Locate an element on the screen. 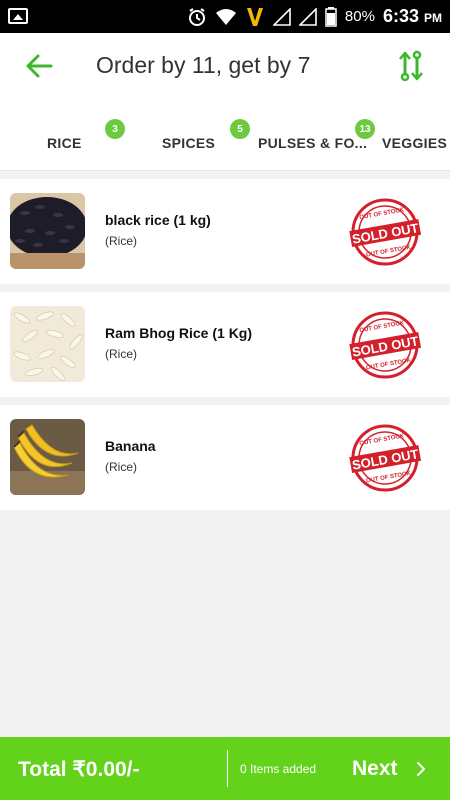  app-header: Order by 11, get by 7 is located at coordinates (225, 66).